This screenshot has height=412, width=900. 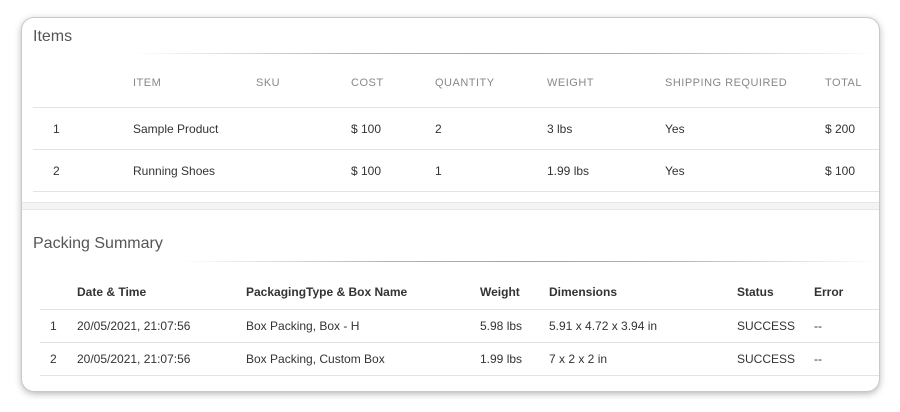 I want to click on items-header-quantity: QUANTITY, so click(x=465, y=83).